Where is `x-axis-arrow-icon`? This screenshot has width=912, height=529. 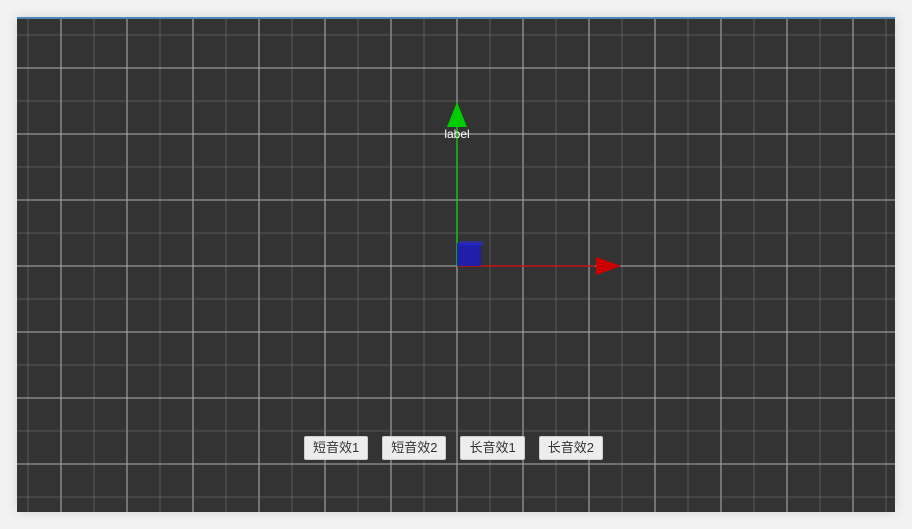
x-axis-arrow-icon is located at coordinates (608, 266).